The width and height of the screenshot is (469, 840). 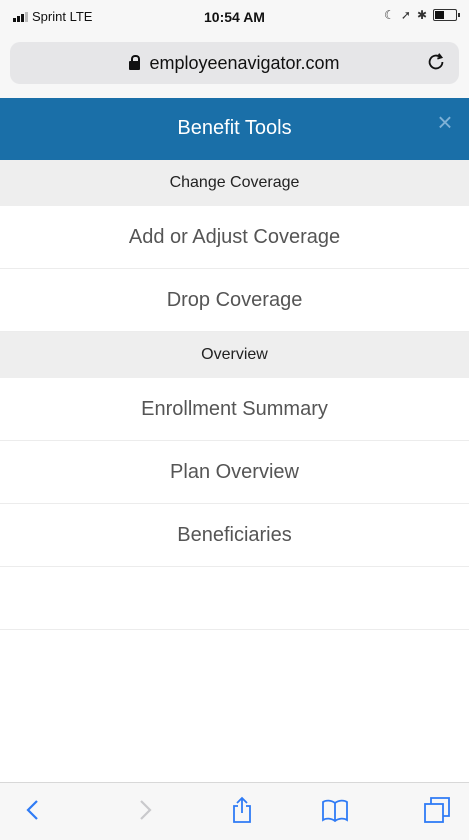 I want to click on menu-item-plan-overview: Plan Overview, so click(x=234, y=472).